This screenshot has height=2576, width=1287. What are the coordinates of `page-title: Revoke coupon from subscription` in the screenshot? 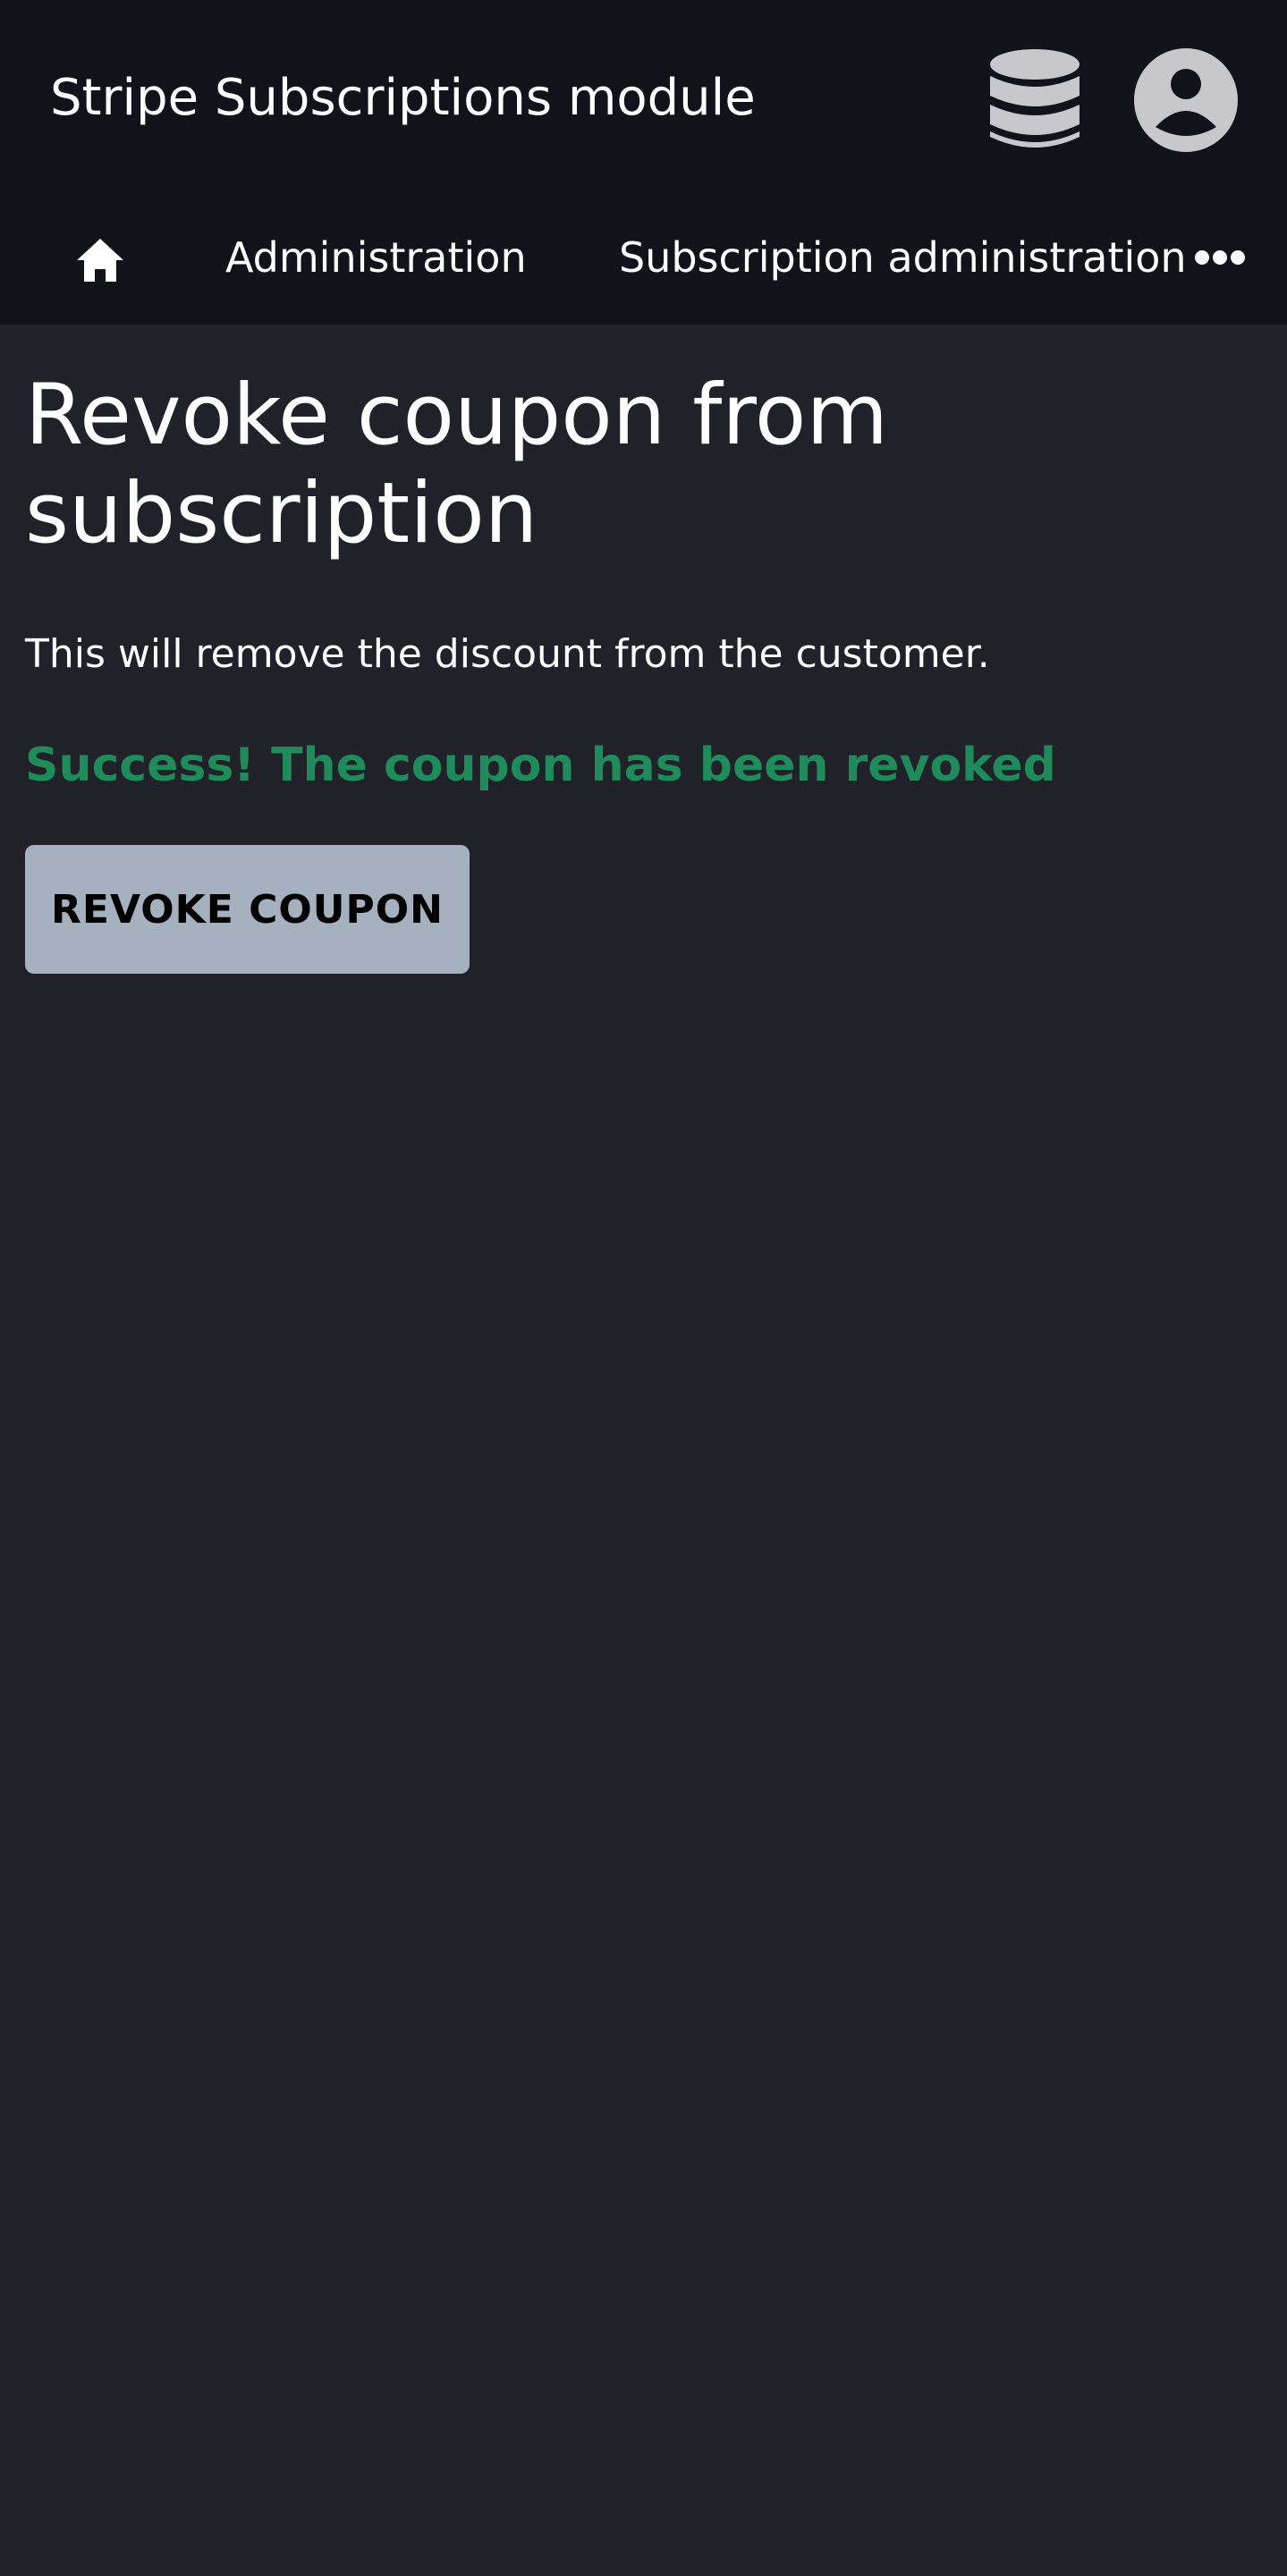 It's located at (457, 464).